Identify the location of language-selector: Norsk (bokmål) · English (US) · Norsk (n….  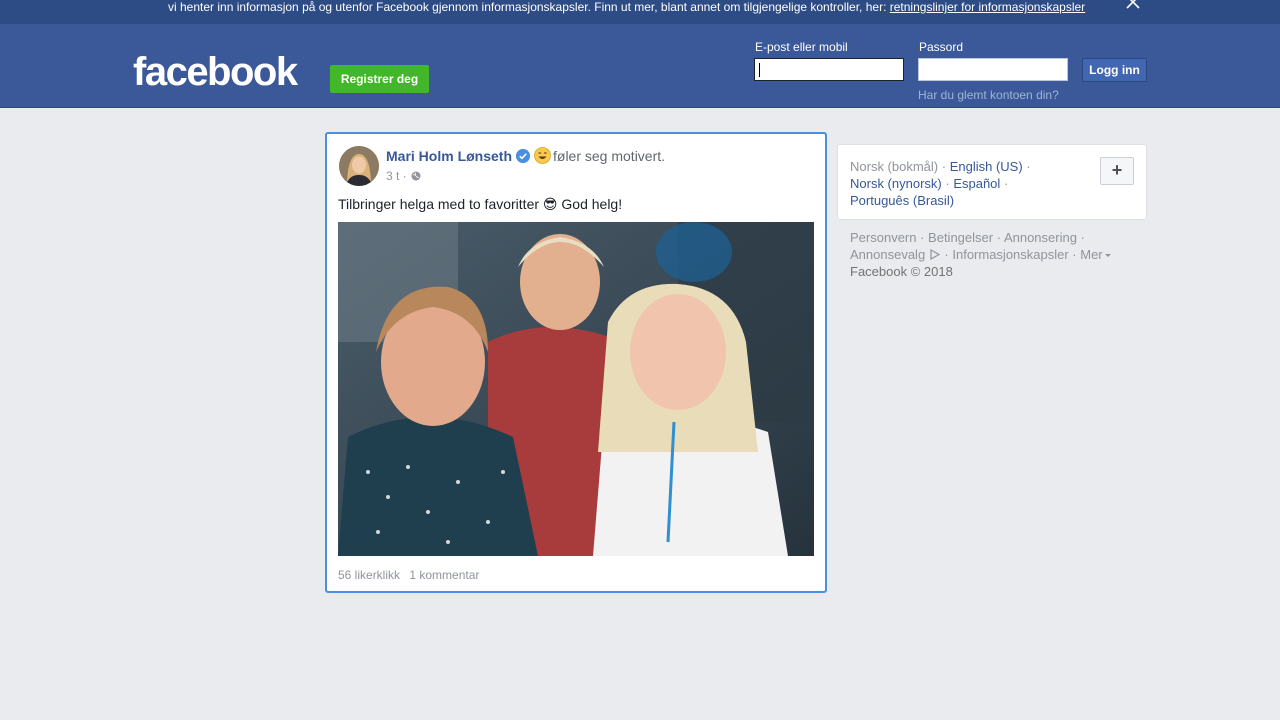
(992, 182).